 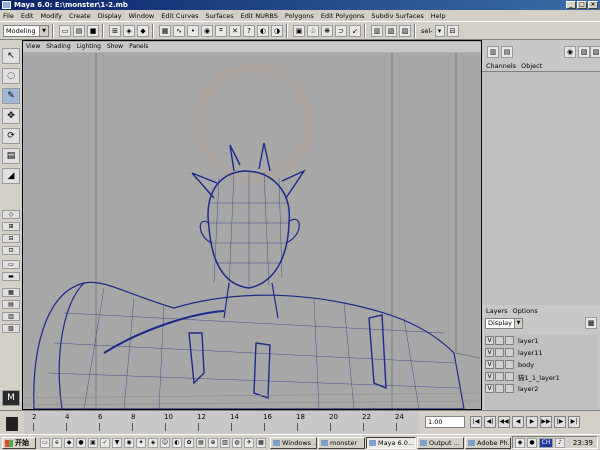 I want to click on ipr-render-icon: ♧, so click(x=313, y=30).